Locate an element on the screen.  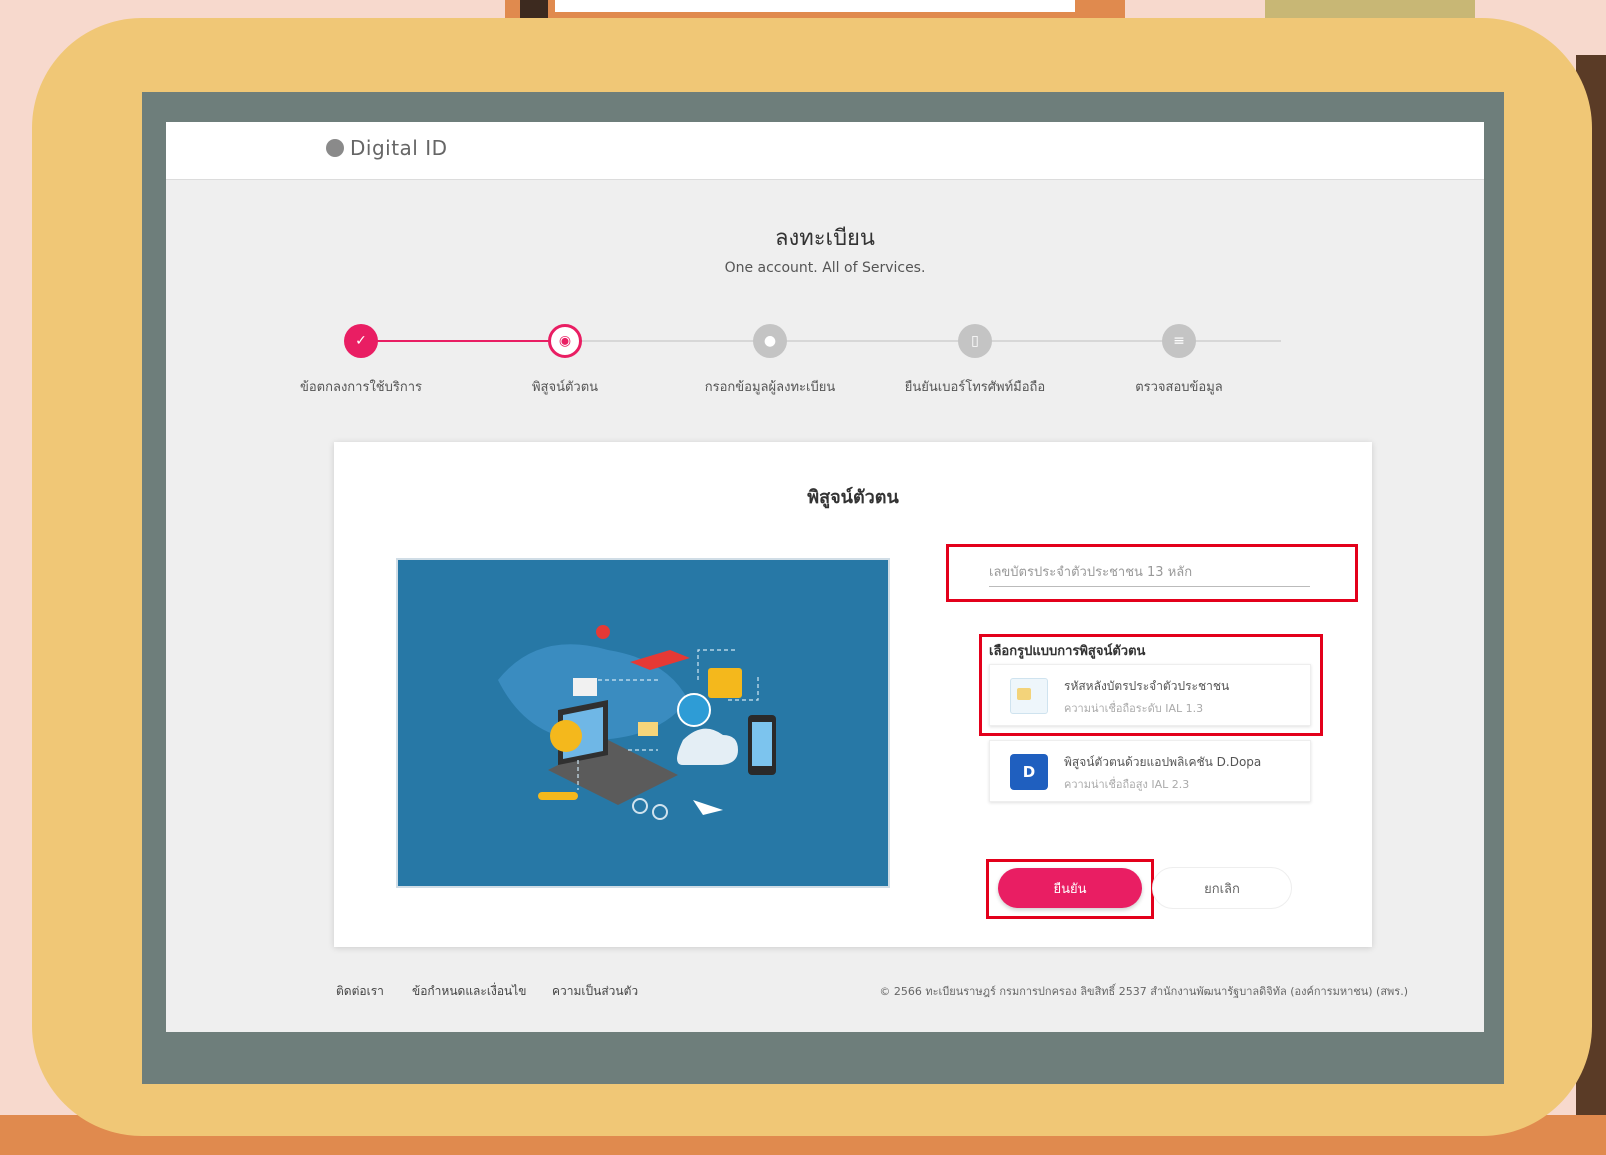
step-label: ข้อตกลงการใช้บริการ is located at coordinates (361, 387).